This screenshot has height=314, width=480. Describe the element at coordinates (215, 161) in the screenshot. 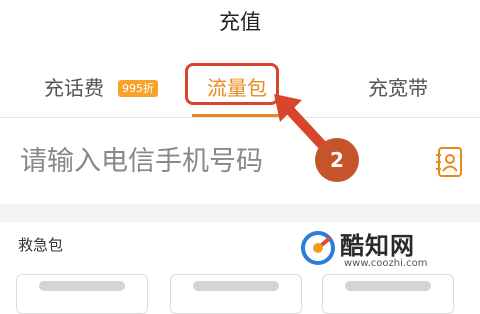

I see `phone-number-input` at that location.